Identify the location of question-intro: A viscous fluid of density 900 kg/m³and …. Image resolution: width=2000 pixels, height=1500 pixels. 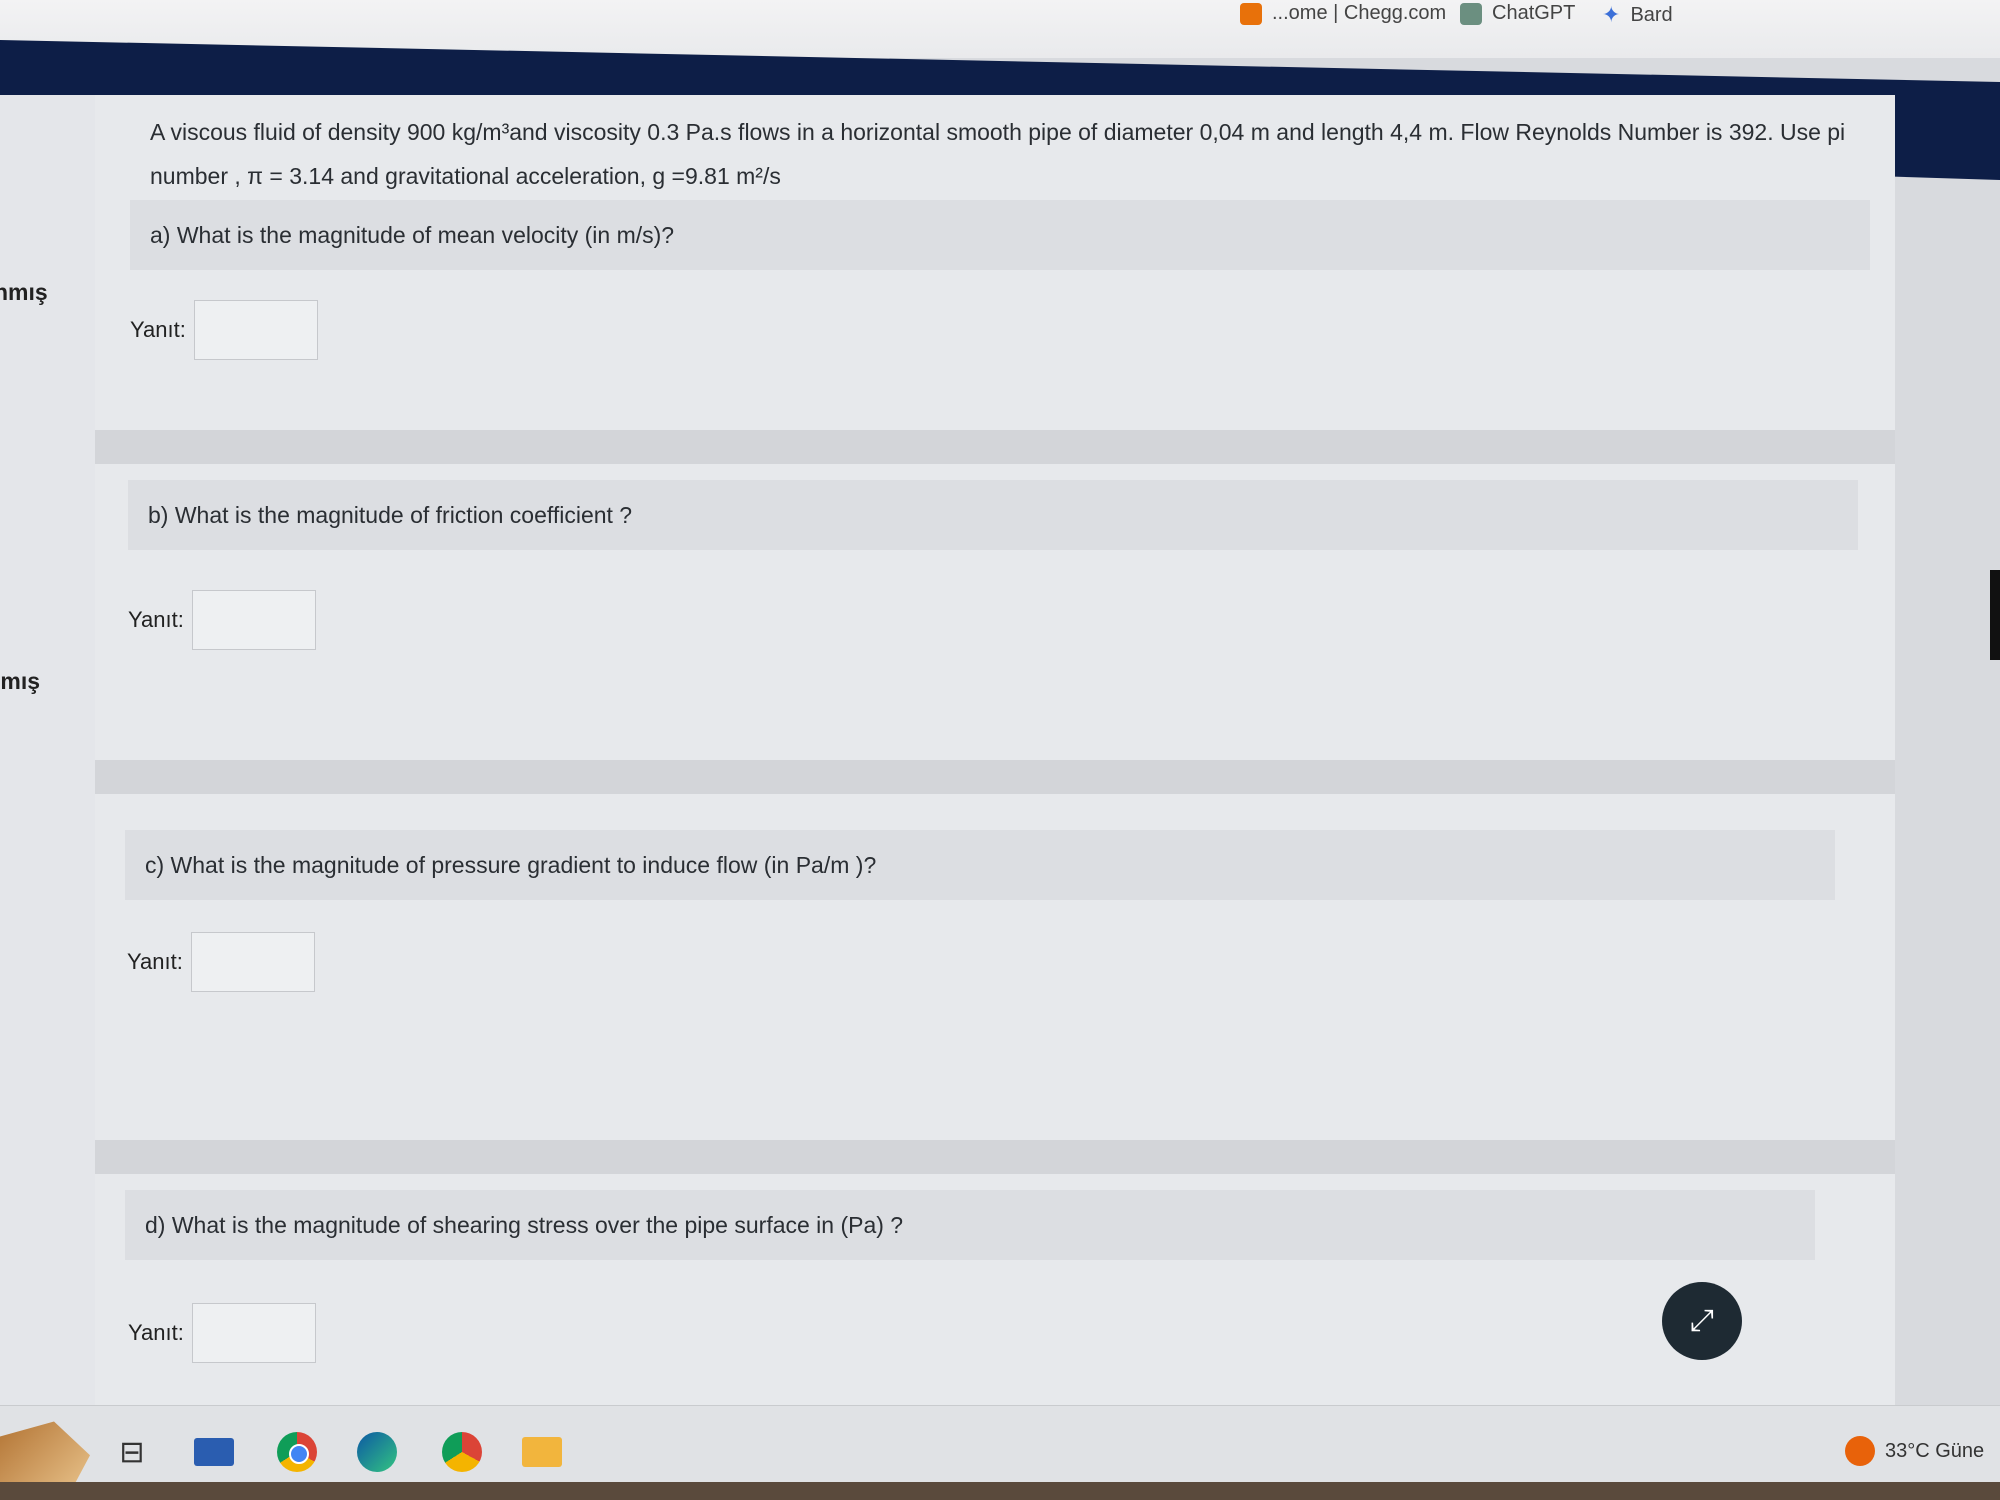
(998, 154).